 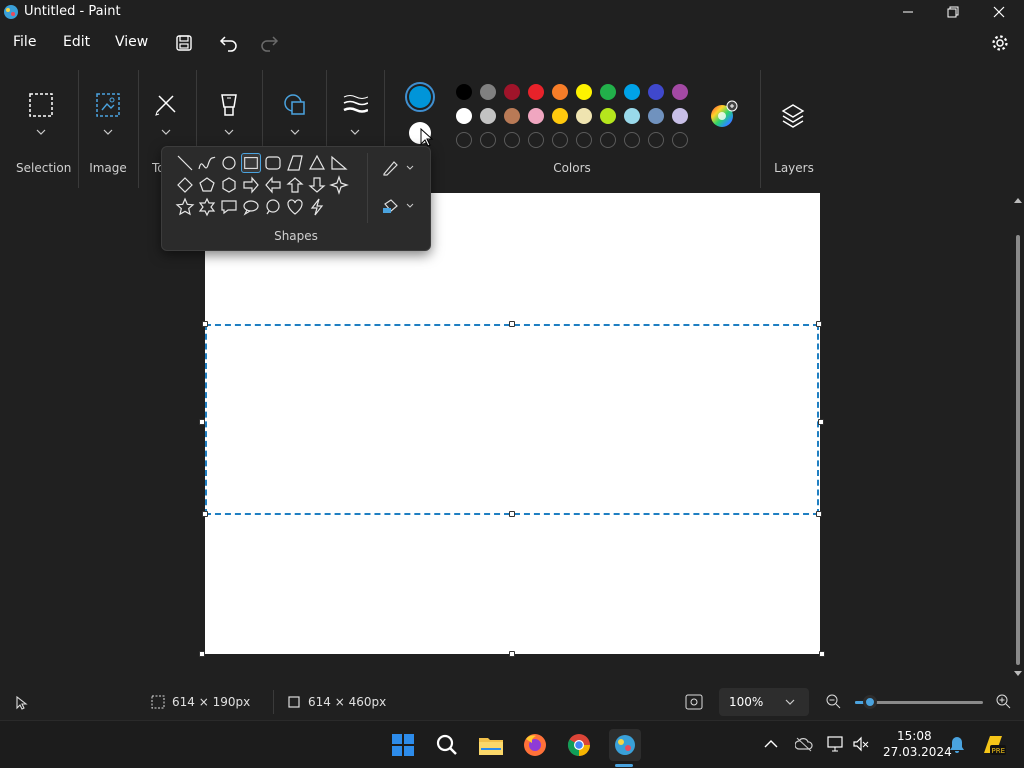 I want to click on curve-shape-button, so click(x=207, y=163).